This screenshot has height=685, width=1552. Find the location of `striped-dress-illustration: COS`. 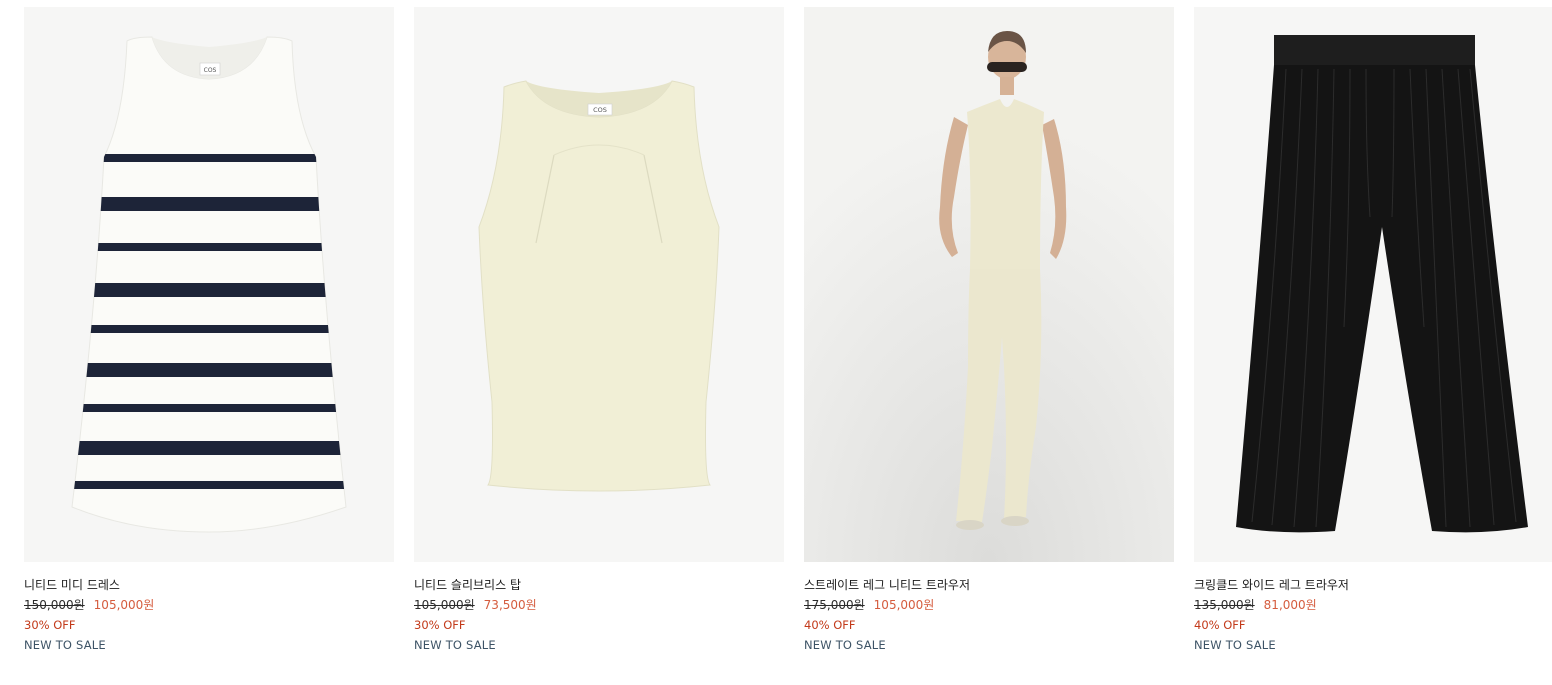

striped-dress-illustration: COS is located at coordinates (209, 284).